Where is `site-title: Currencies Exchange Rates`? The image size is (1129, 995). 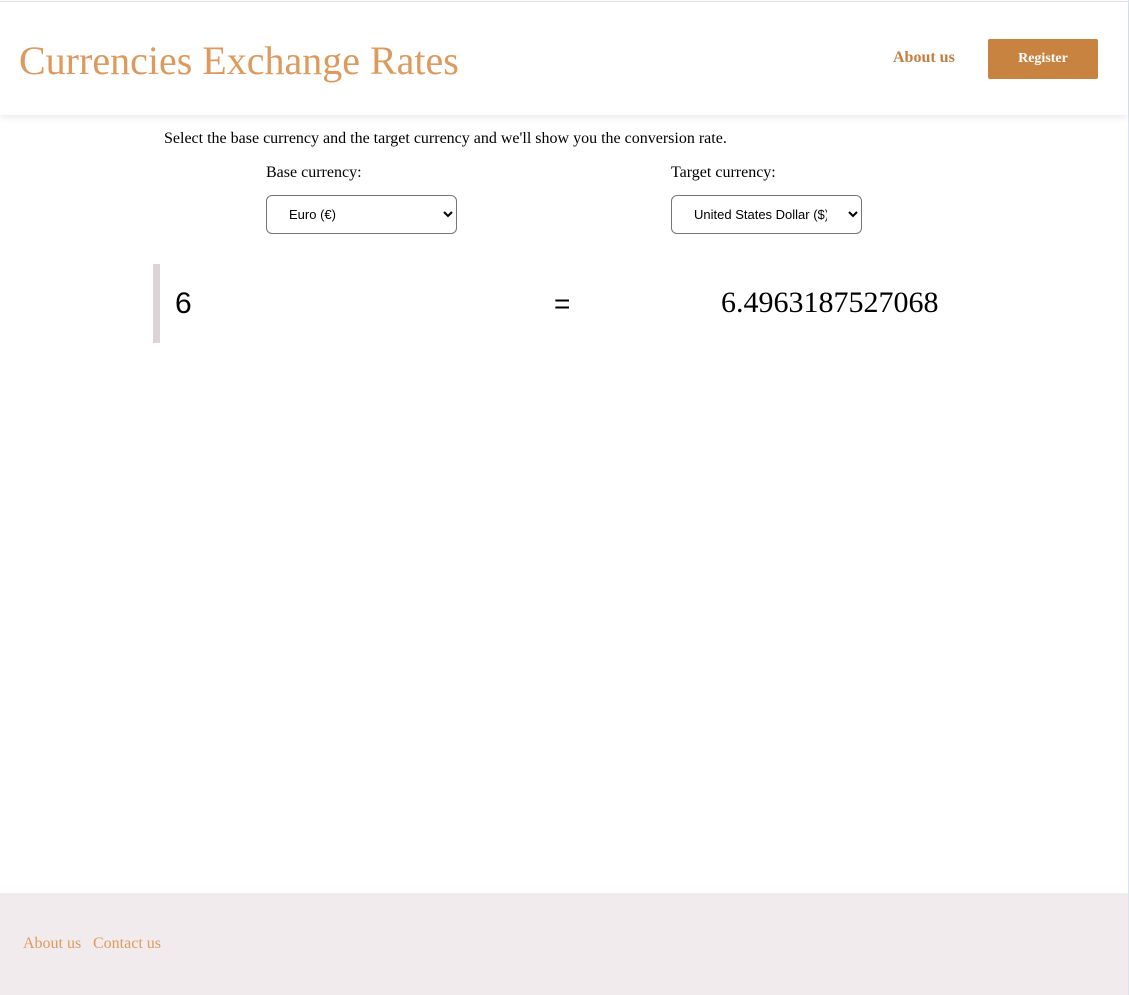
site-title: Currencies Exchange Rates is located at coordinates (239, 60).